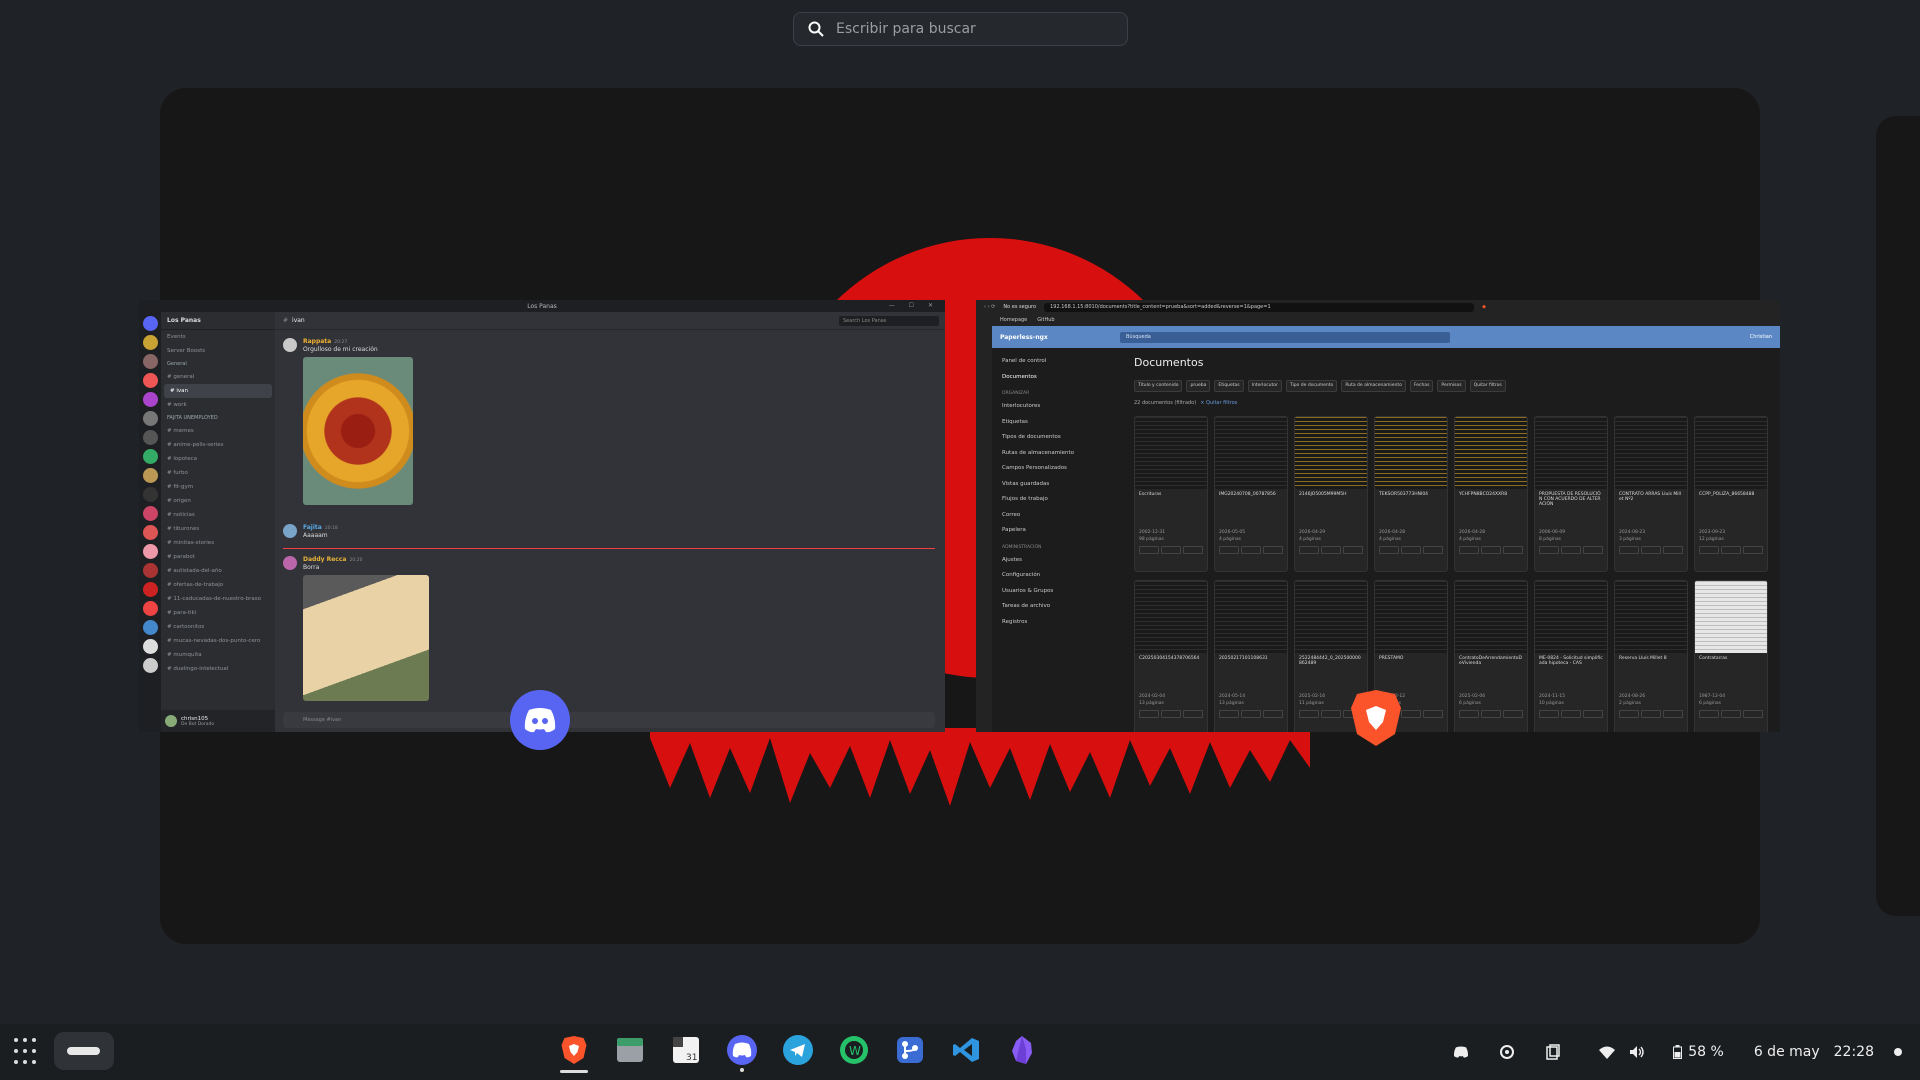  I want to click on nav-item: Rutas de almacenamiento, so click(1059, 454).